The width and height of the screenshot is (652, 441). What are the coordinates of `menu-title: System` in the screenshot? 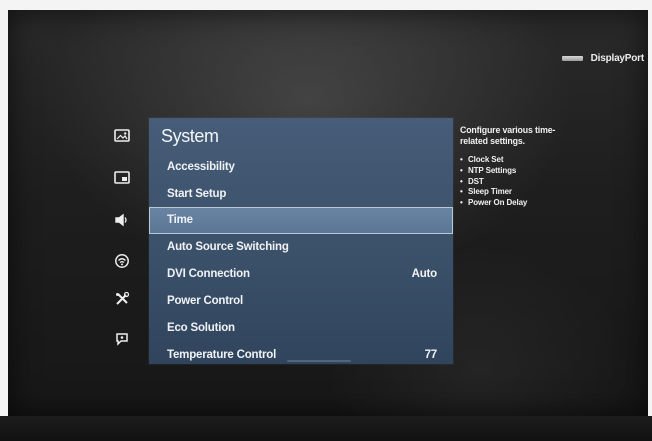 It's located at (190, 136).